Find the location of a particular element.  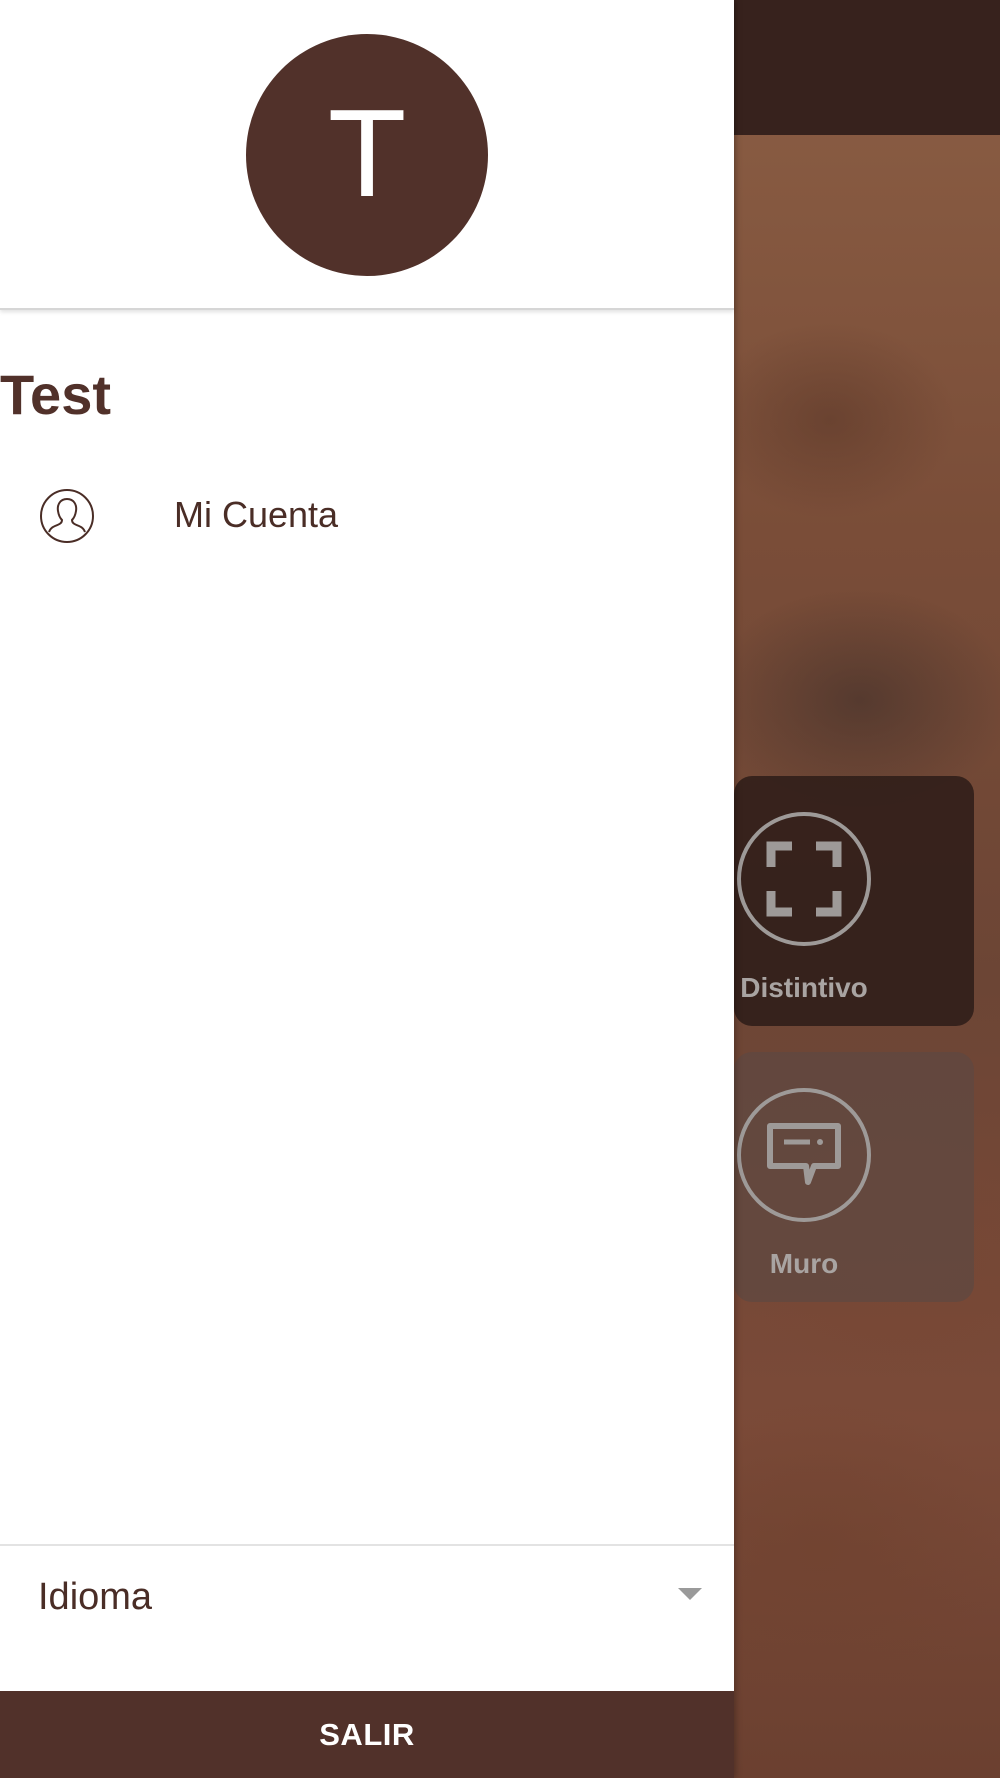

language-label: Idioma is located at coordinates (95, 1597).